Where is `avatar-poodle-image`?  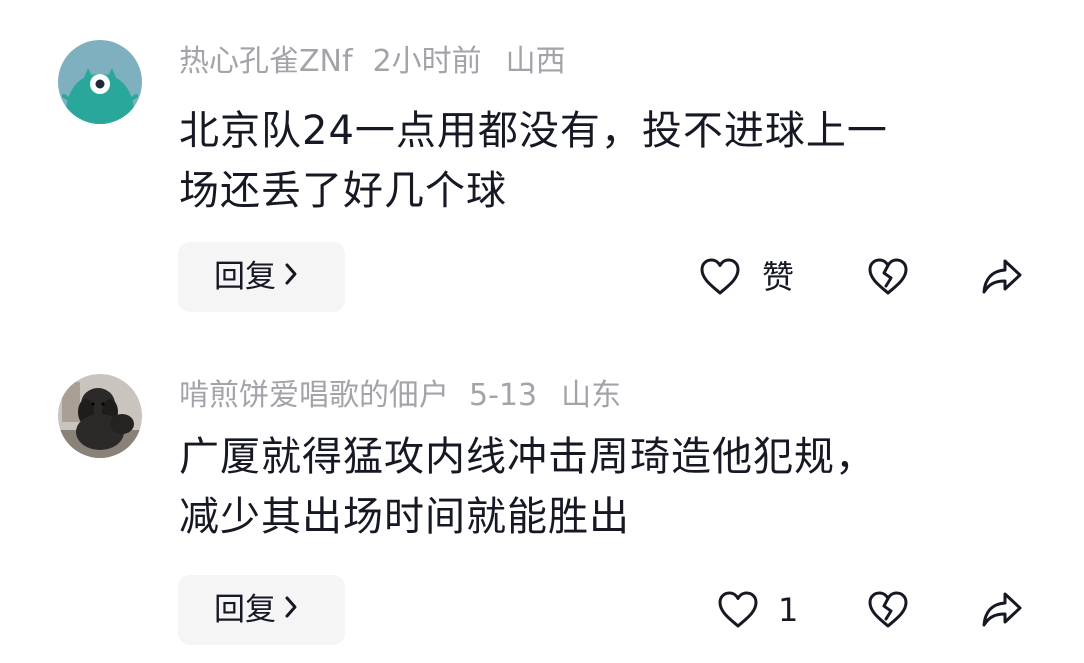
avatar-poodle-image is located at coordinates (100, 416).